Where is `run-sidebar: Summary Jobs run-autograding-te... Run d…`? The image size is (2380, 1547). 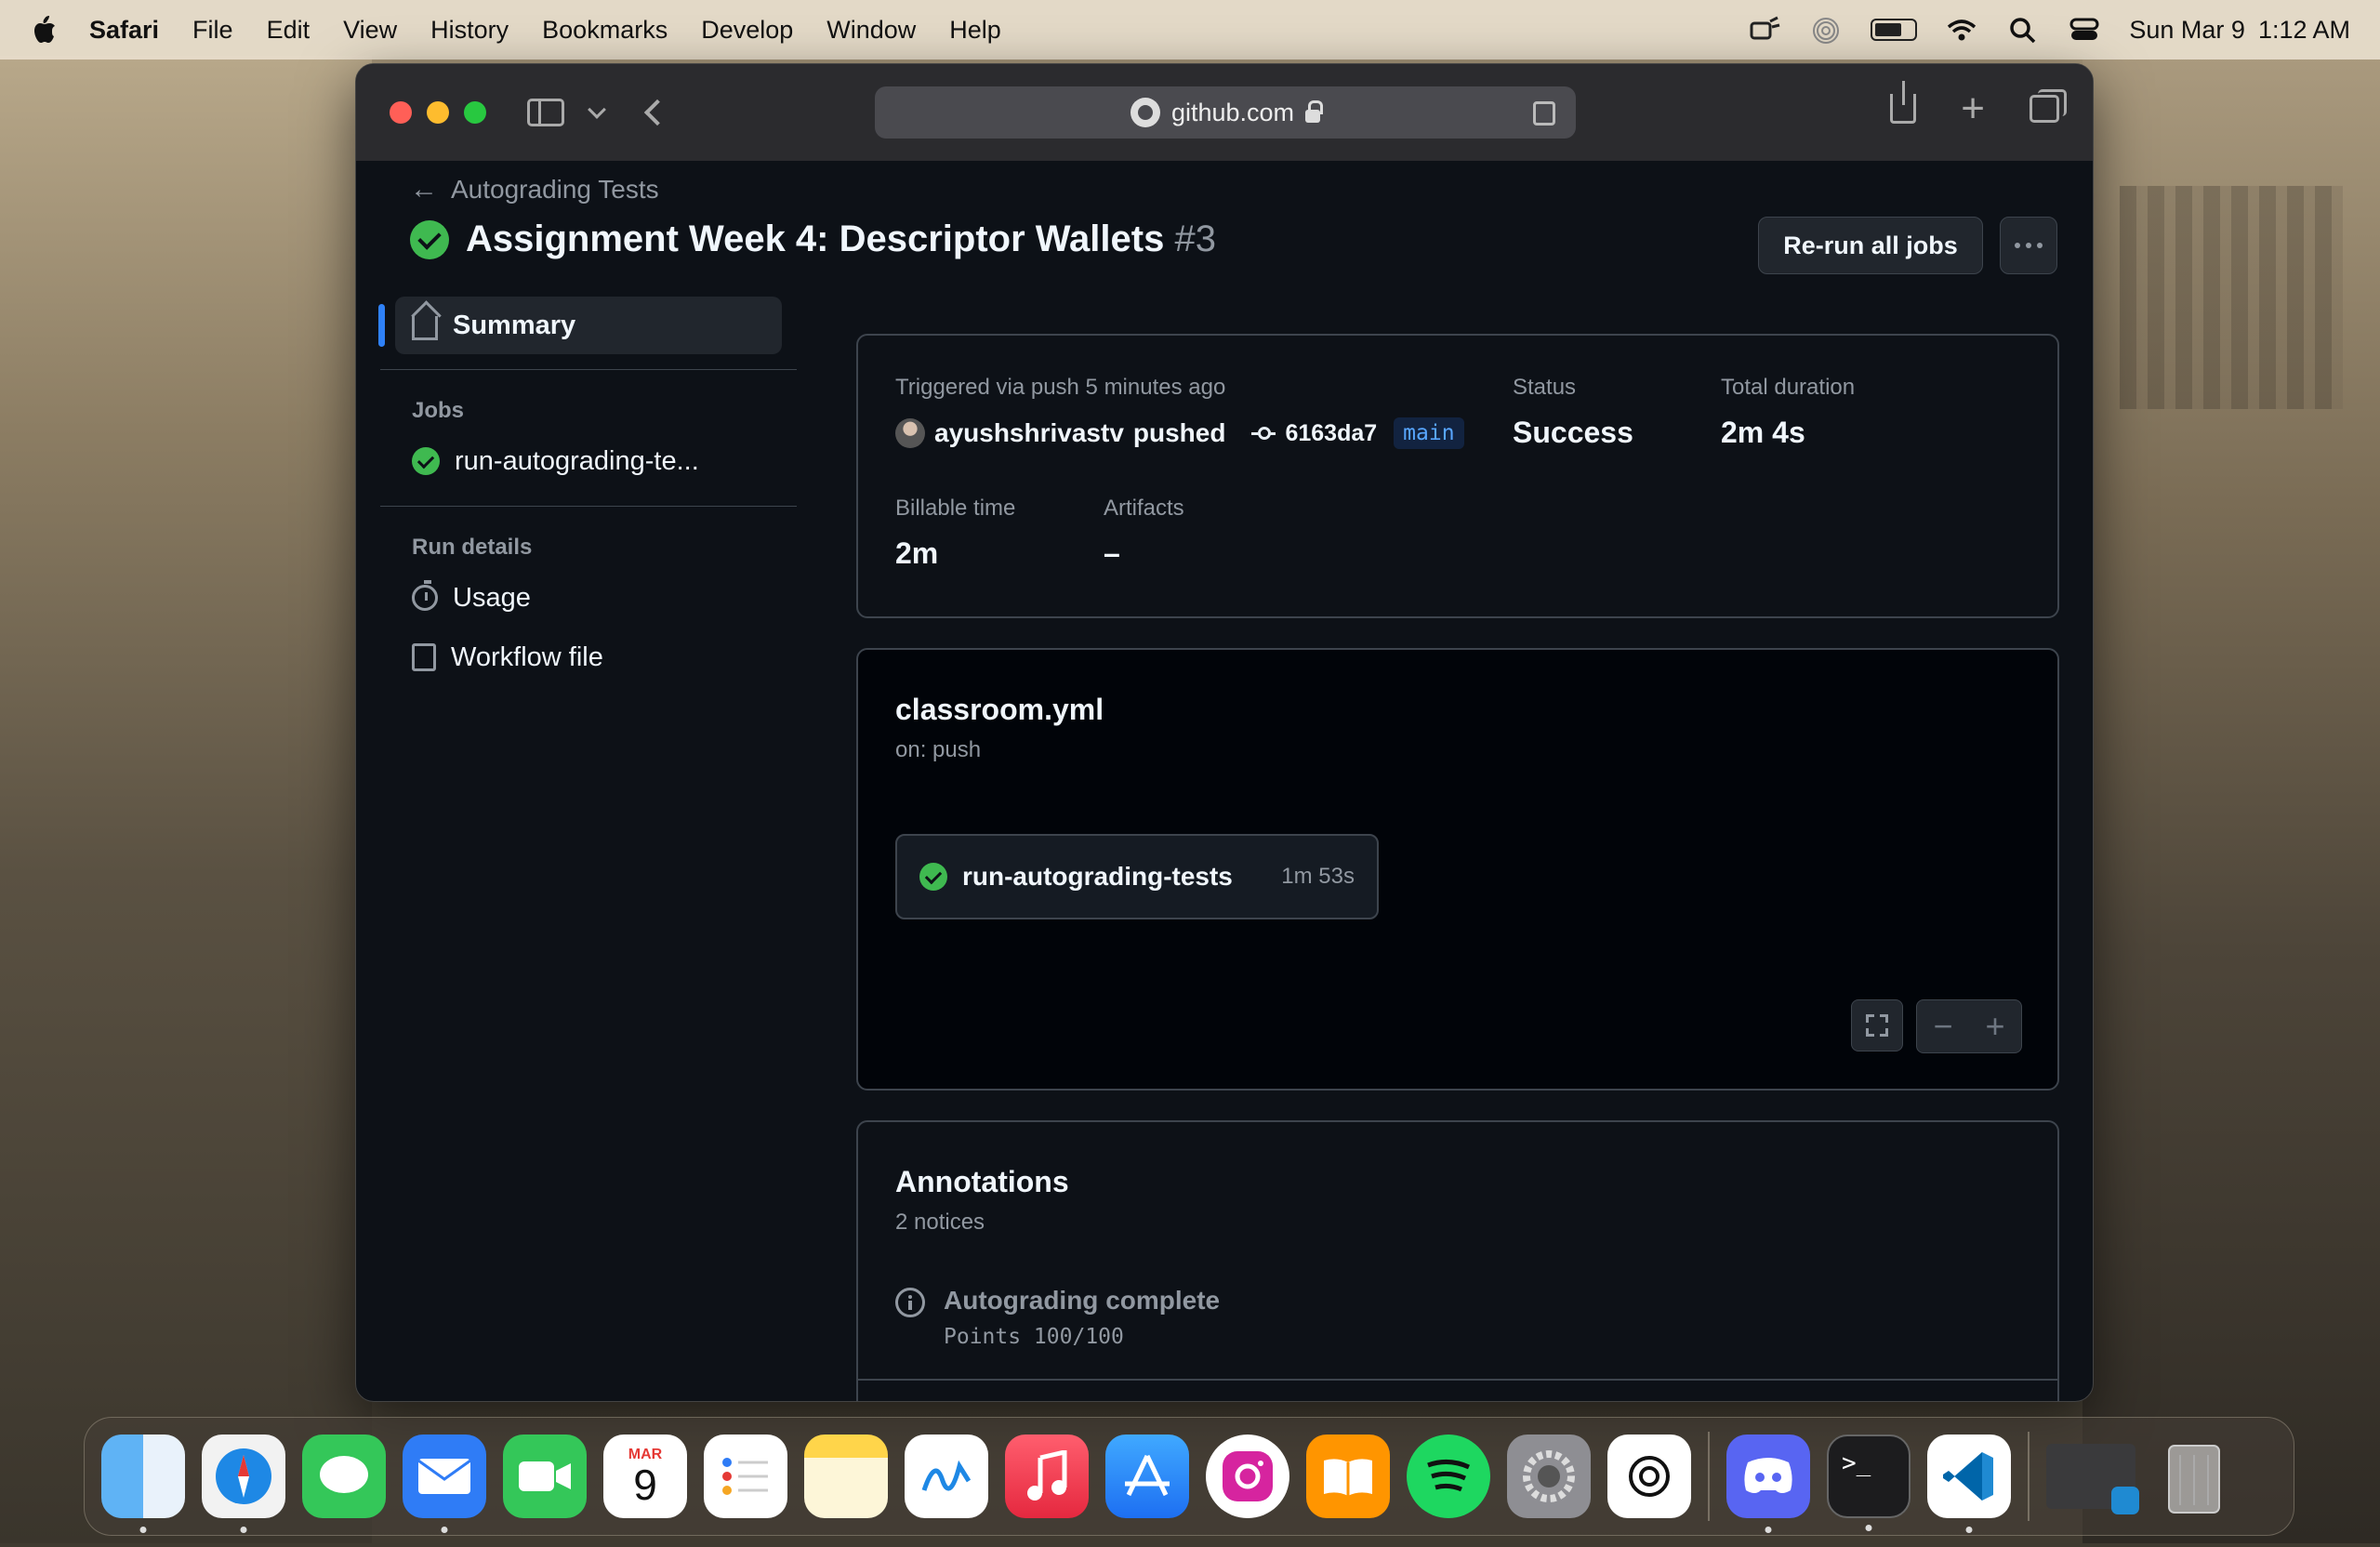 run-sidebar: Summary Jobs run-autograding-te... Run d… is located at coordinates (587, 492).